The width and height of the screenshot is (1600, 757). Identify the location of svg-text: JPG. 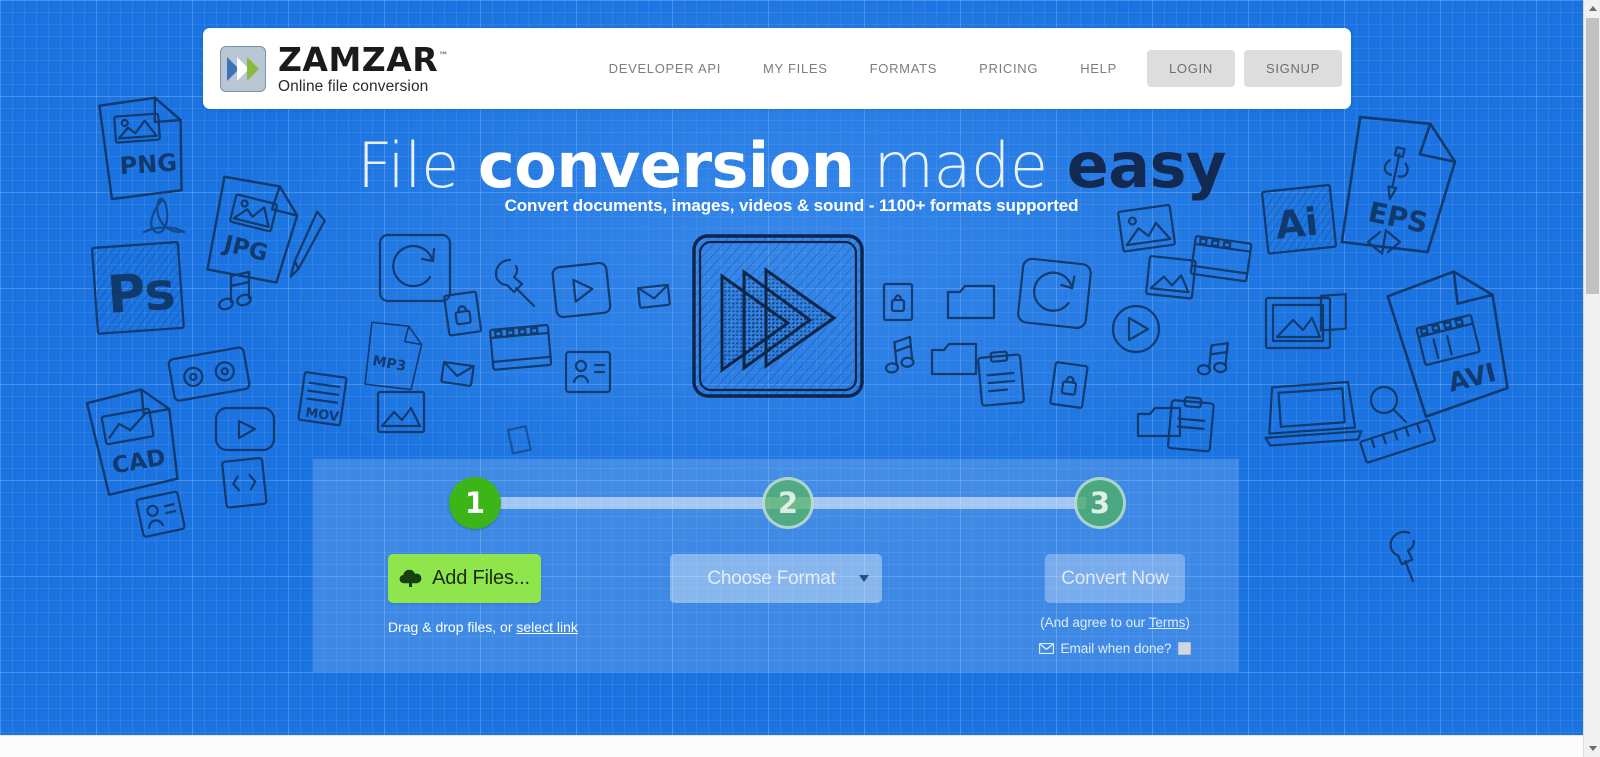
(244, 249).